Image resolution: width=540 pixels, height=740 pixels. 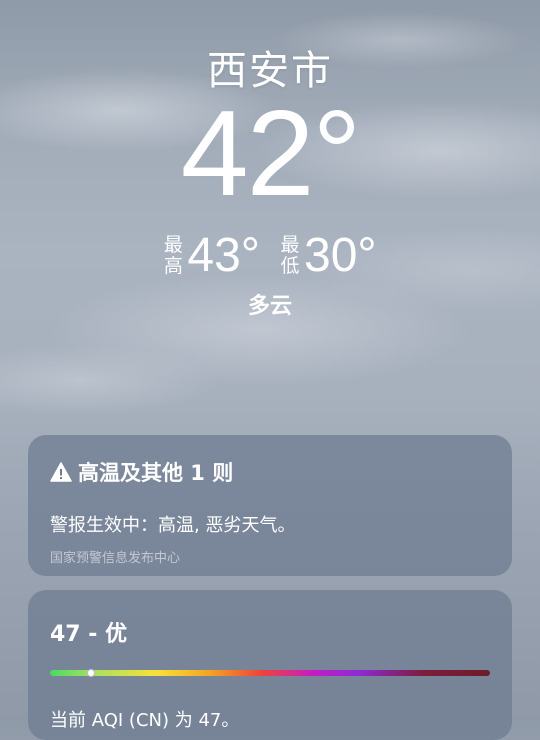 What do you see at coordinates (270, 255) in the screenshot?
I see `high-low-temperatures: 最高 43° 最低 30°` at bounding box center [270, 255].